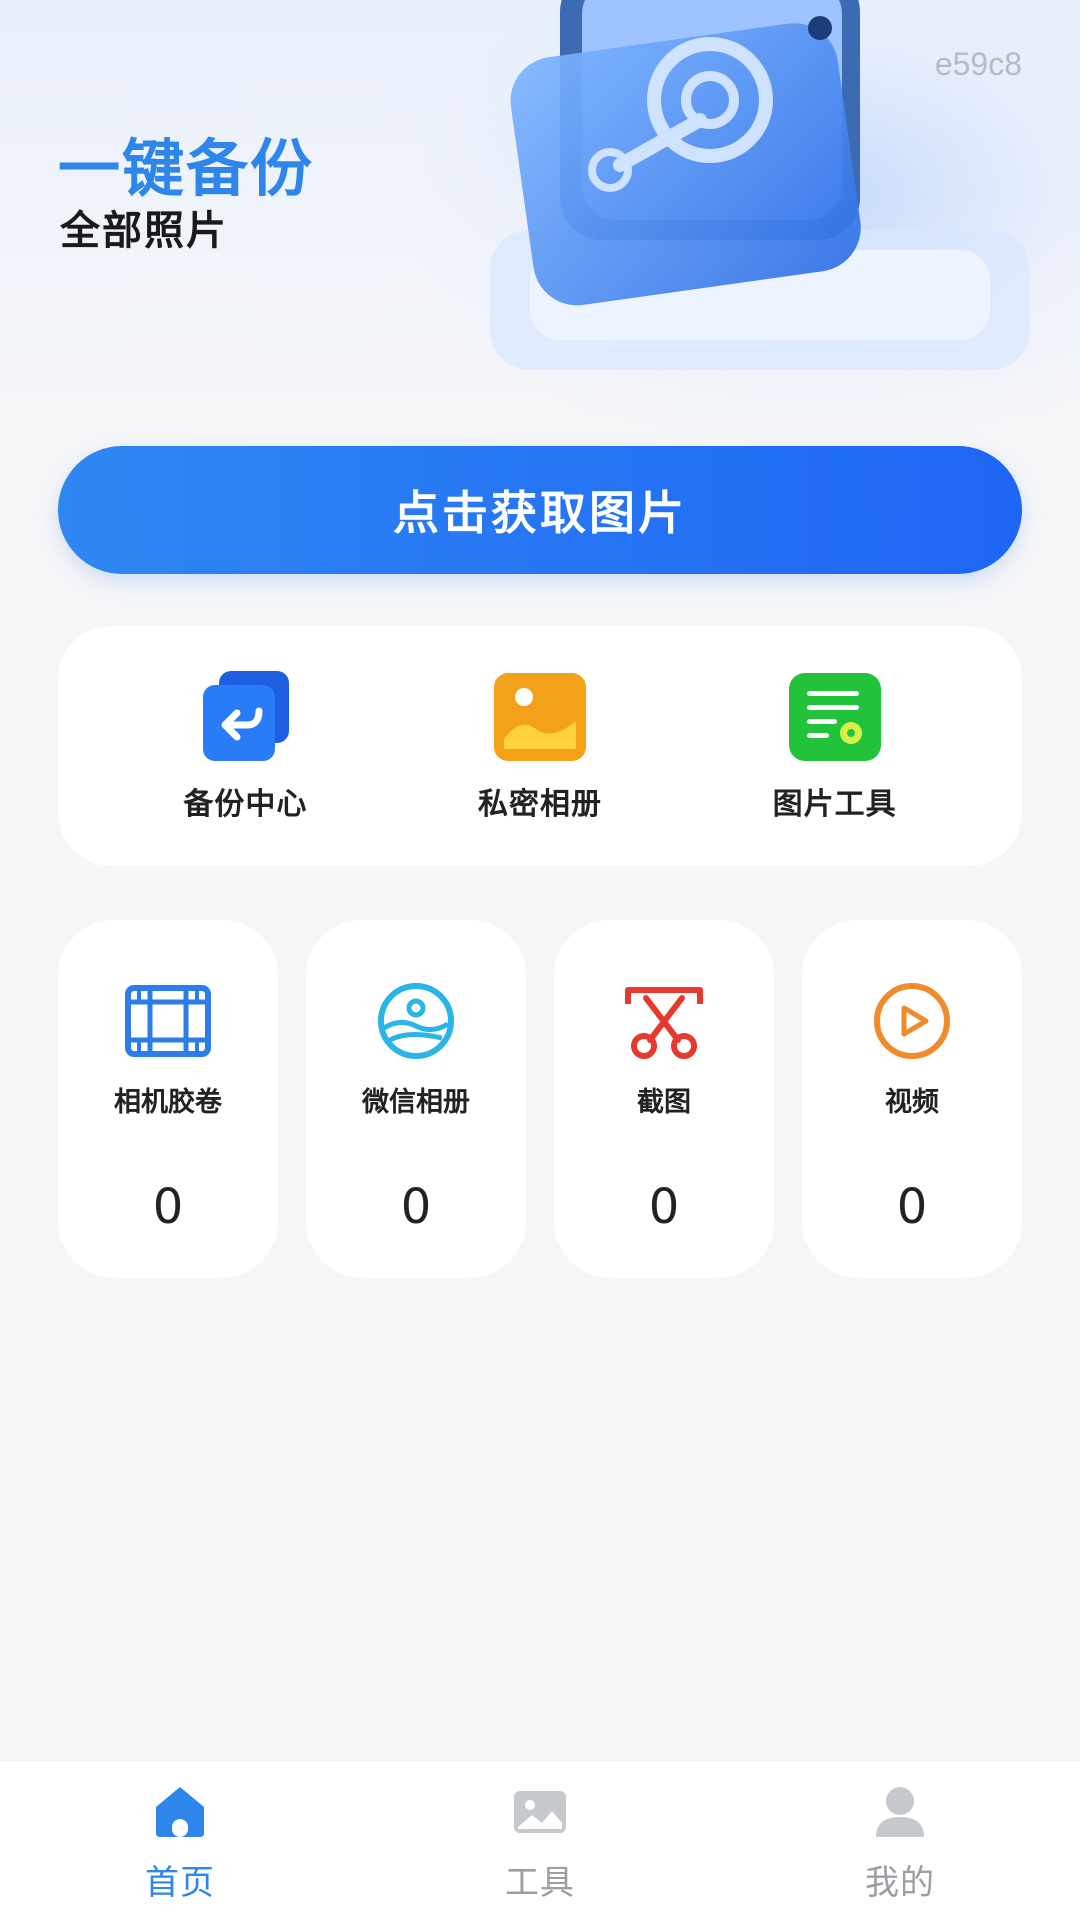 The image size is (1080, 1920). Describe the element at coordinates (416, 1021) in the screenshot. I see `landscape-circle-icon` at that location.